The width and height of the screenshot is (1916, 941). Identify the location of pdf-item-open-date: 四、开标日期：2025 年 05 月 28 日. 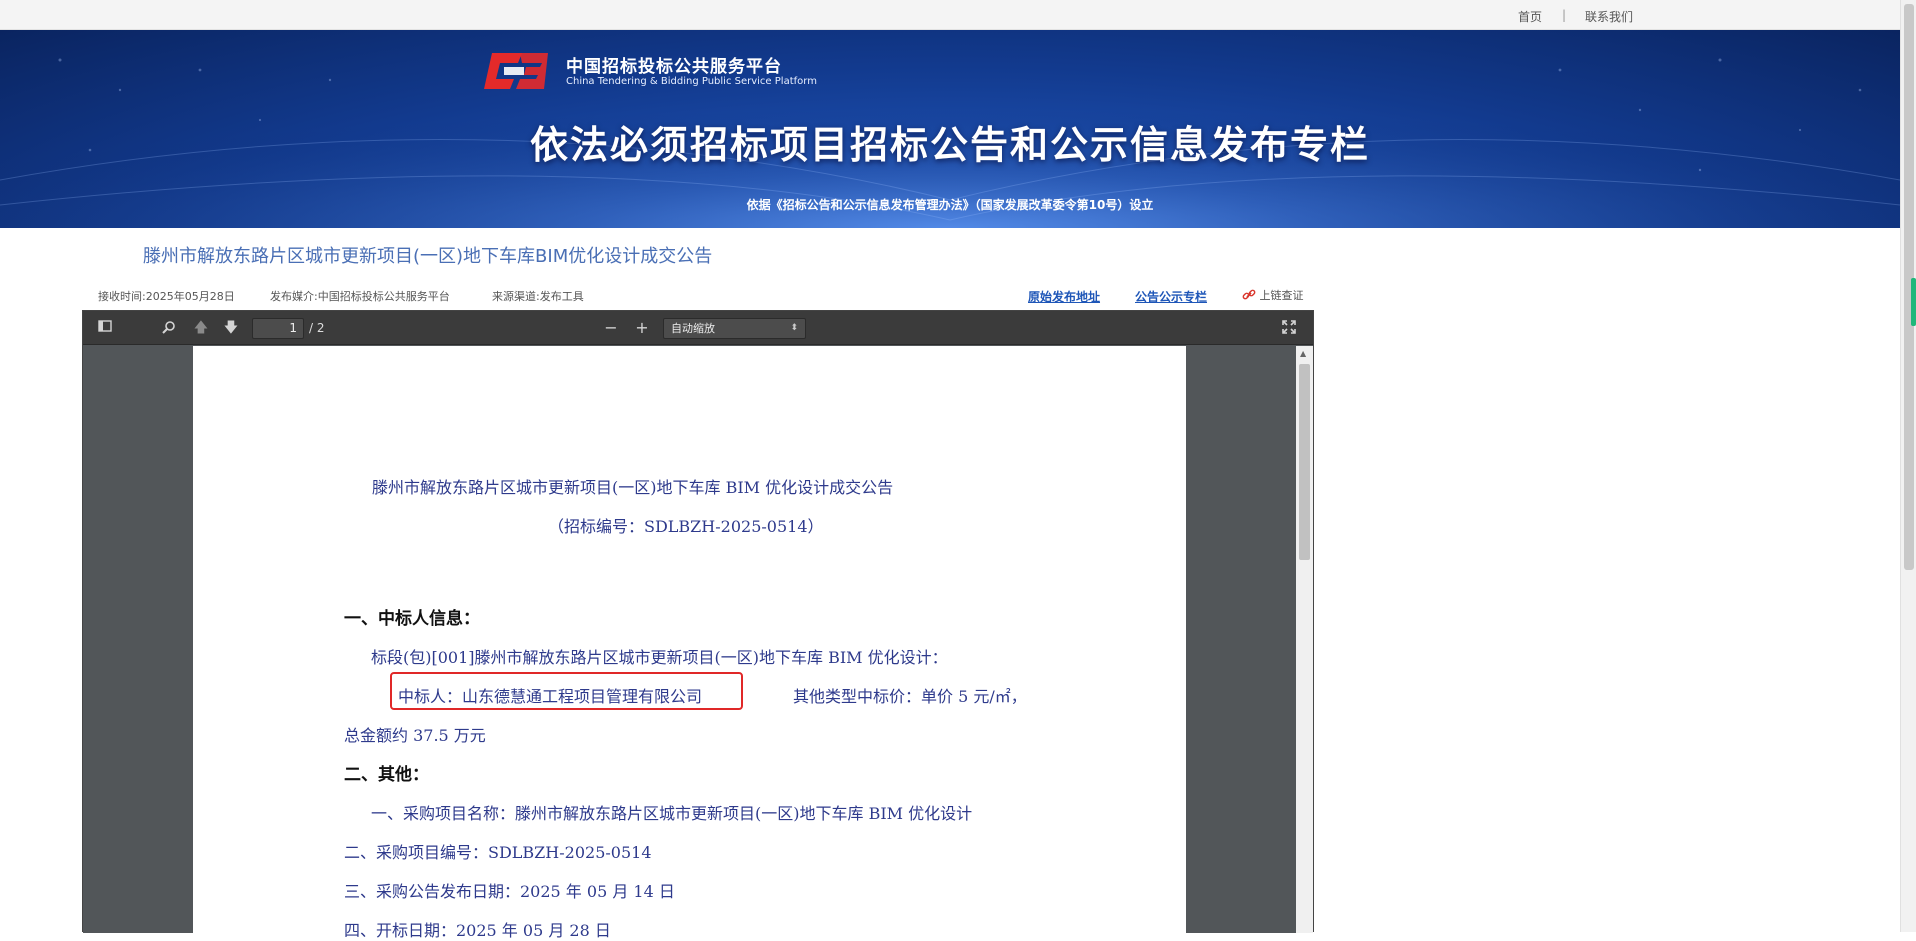
(477, 930).